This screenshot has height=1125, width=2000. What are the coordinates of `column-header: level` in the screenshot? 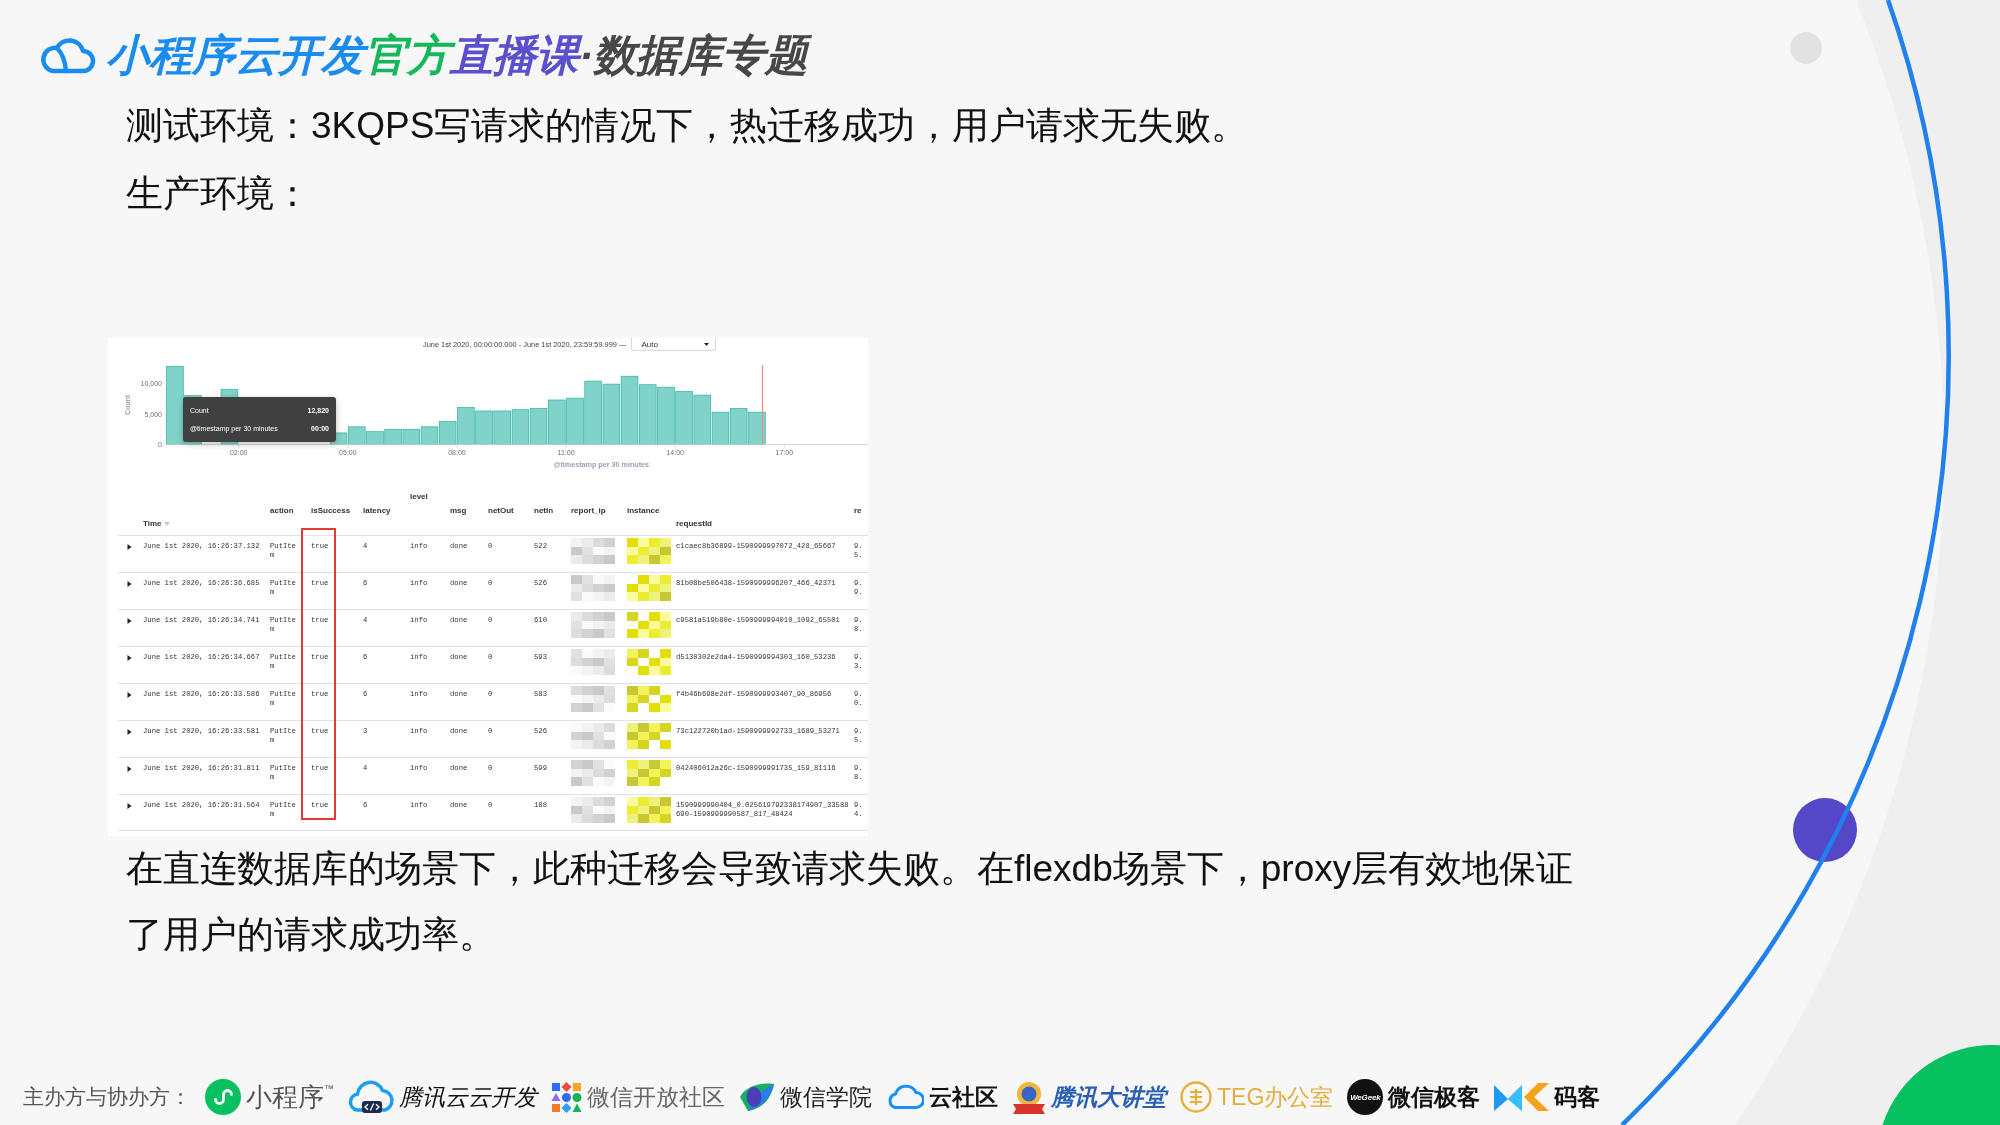 It's located at (419, 497).